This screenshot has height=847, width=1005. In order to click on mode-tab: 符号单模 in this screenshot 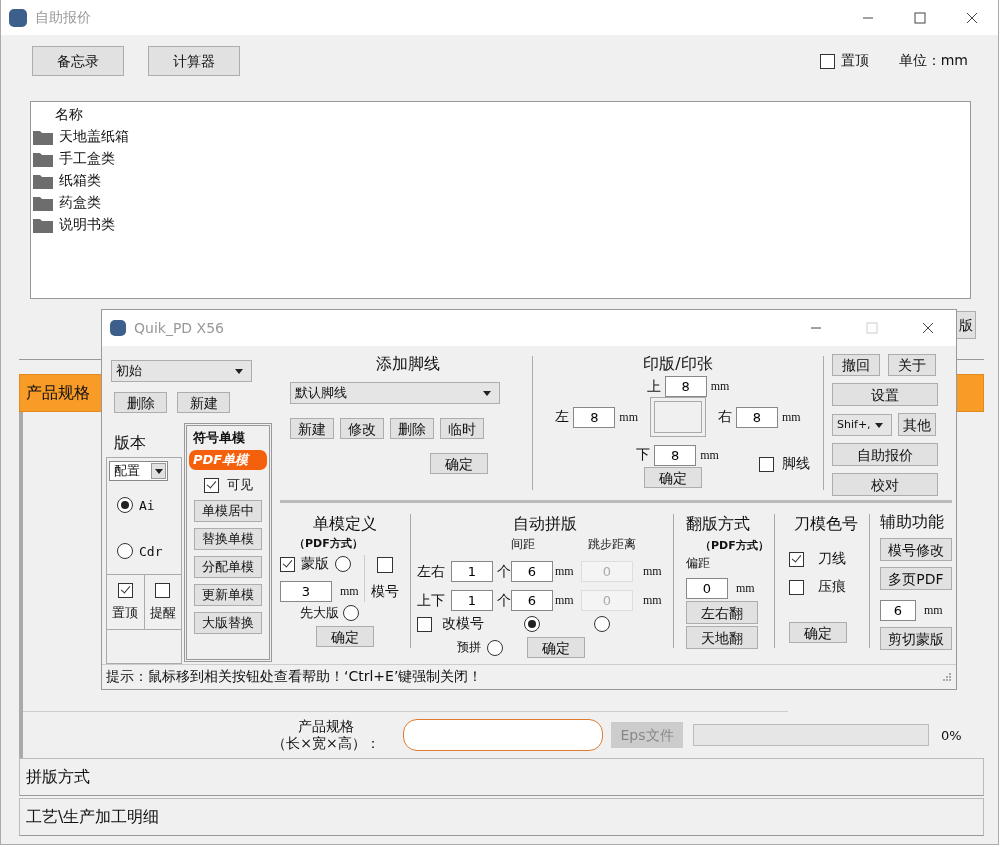, I will do `click(228, 438)`.